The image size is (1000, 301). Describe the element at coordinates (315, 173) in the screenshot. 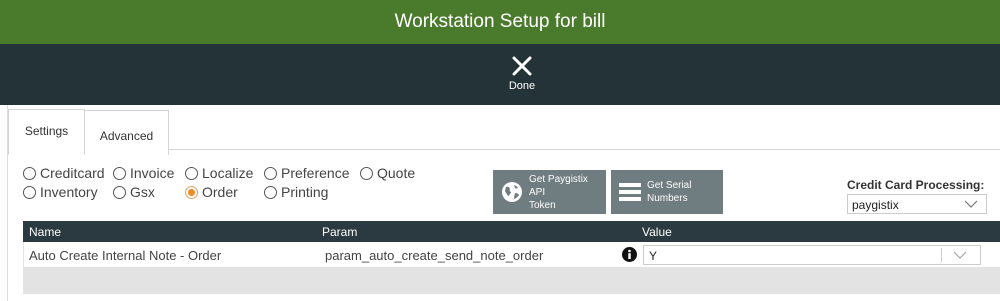

I see `radio-label: Preference` at that location.